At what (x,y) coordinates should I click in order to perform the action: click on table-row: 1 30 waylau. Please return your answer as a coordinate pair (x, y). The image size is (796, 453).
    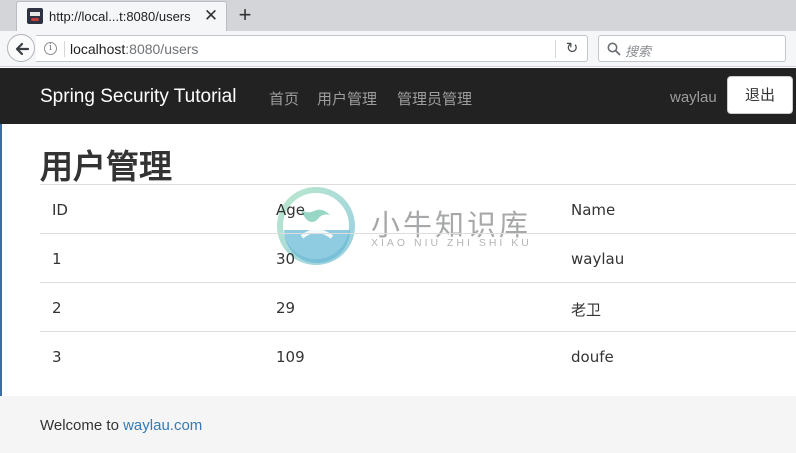
    Looking at the image, I should click on (418, 257).